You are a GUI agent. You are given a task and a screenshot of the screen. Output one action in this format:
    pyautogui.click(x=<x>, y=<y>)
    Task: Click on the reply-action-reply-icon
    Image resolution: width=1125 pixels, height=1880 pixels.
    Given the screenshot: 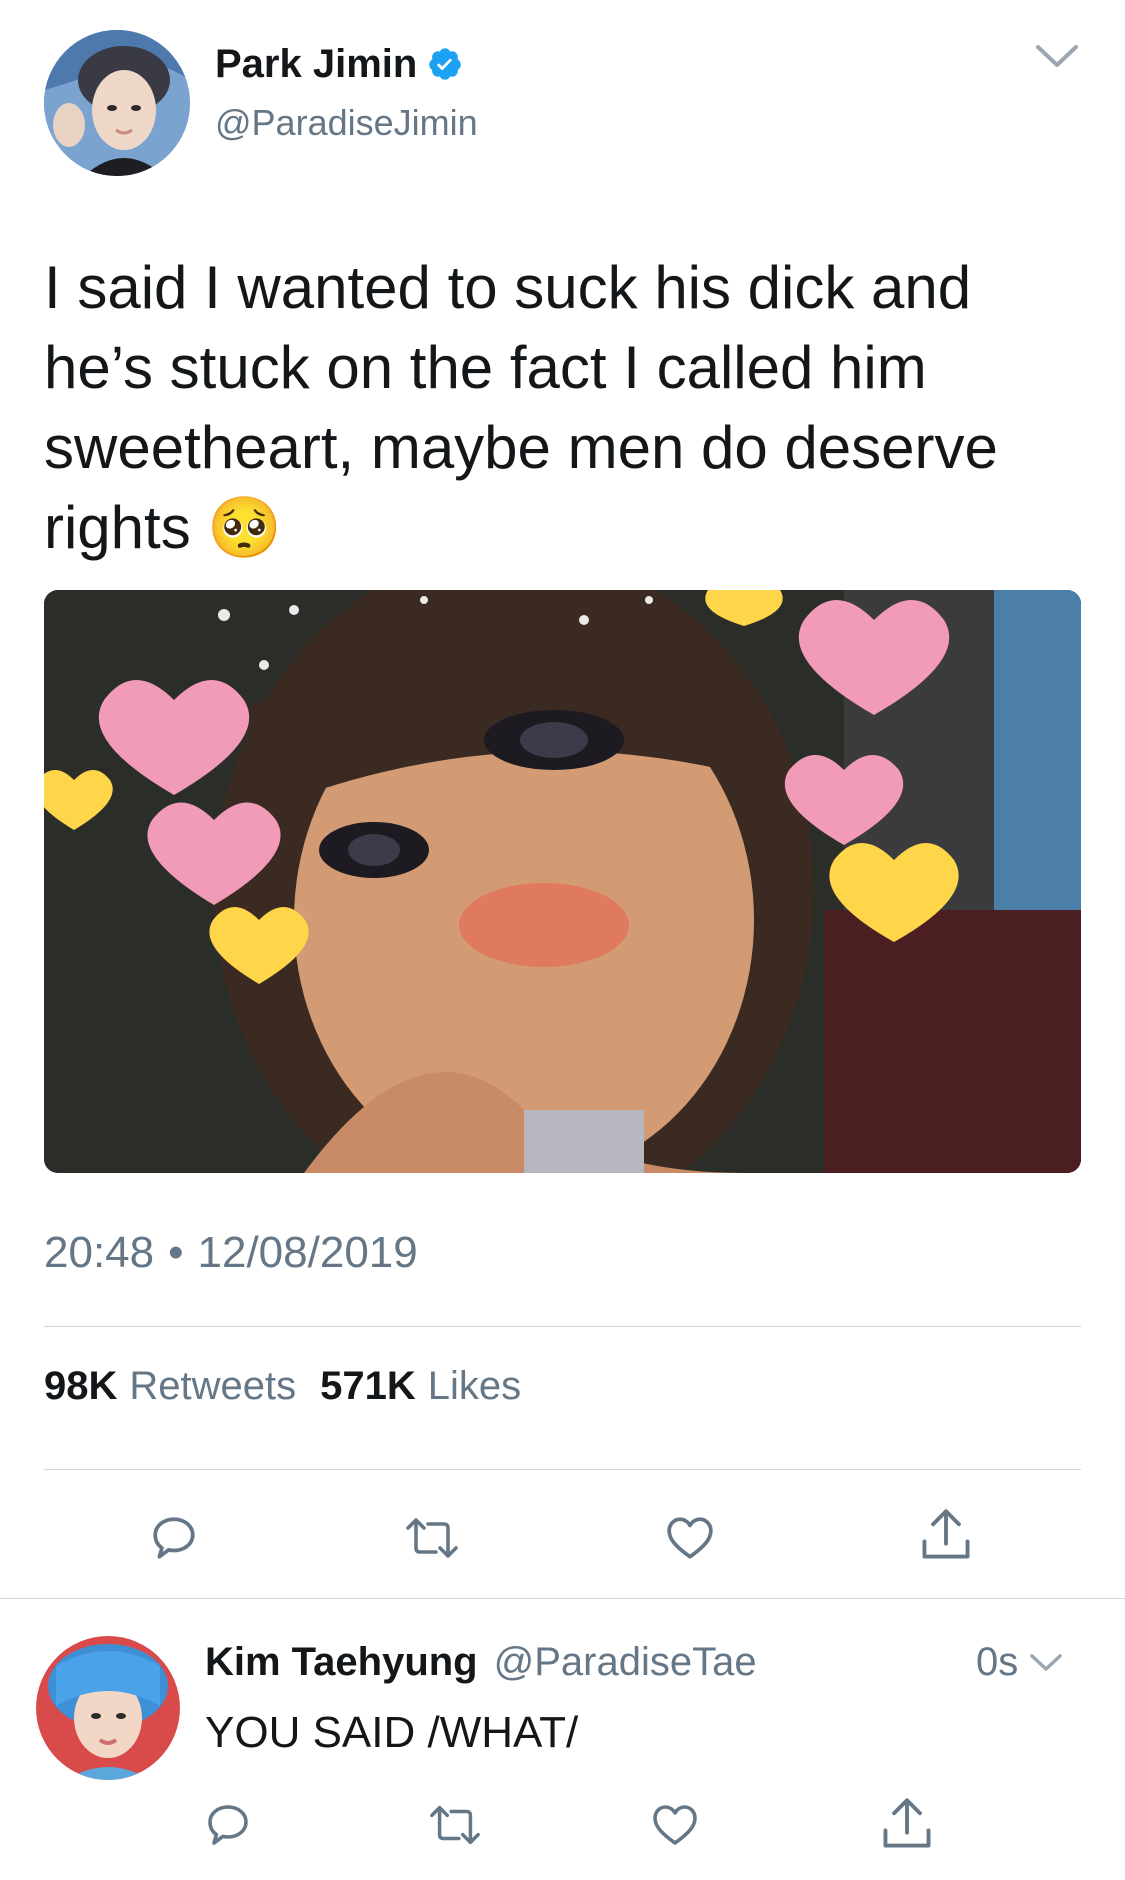 What is the action you would take?
    pyautogui.click(x=228, y=1825)
    